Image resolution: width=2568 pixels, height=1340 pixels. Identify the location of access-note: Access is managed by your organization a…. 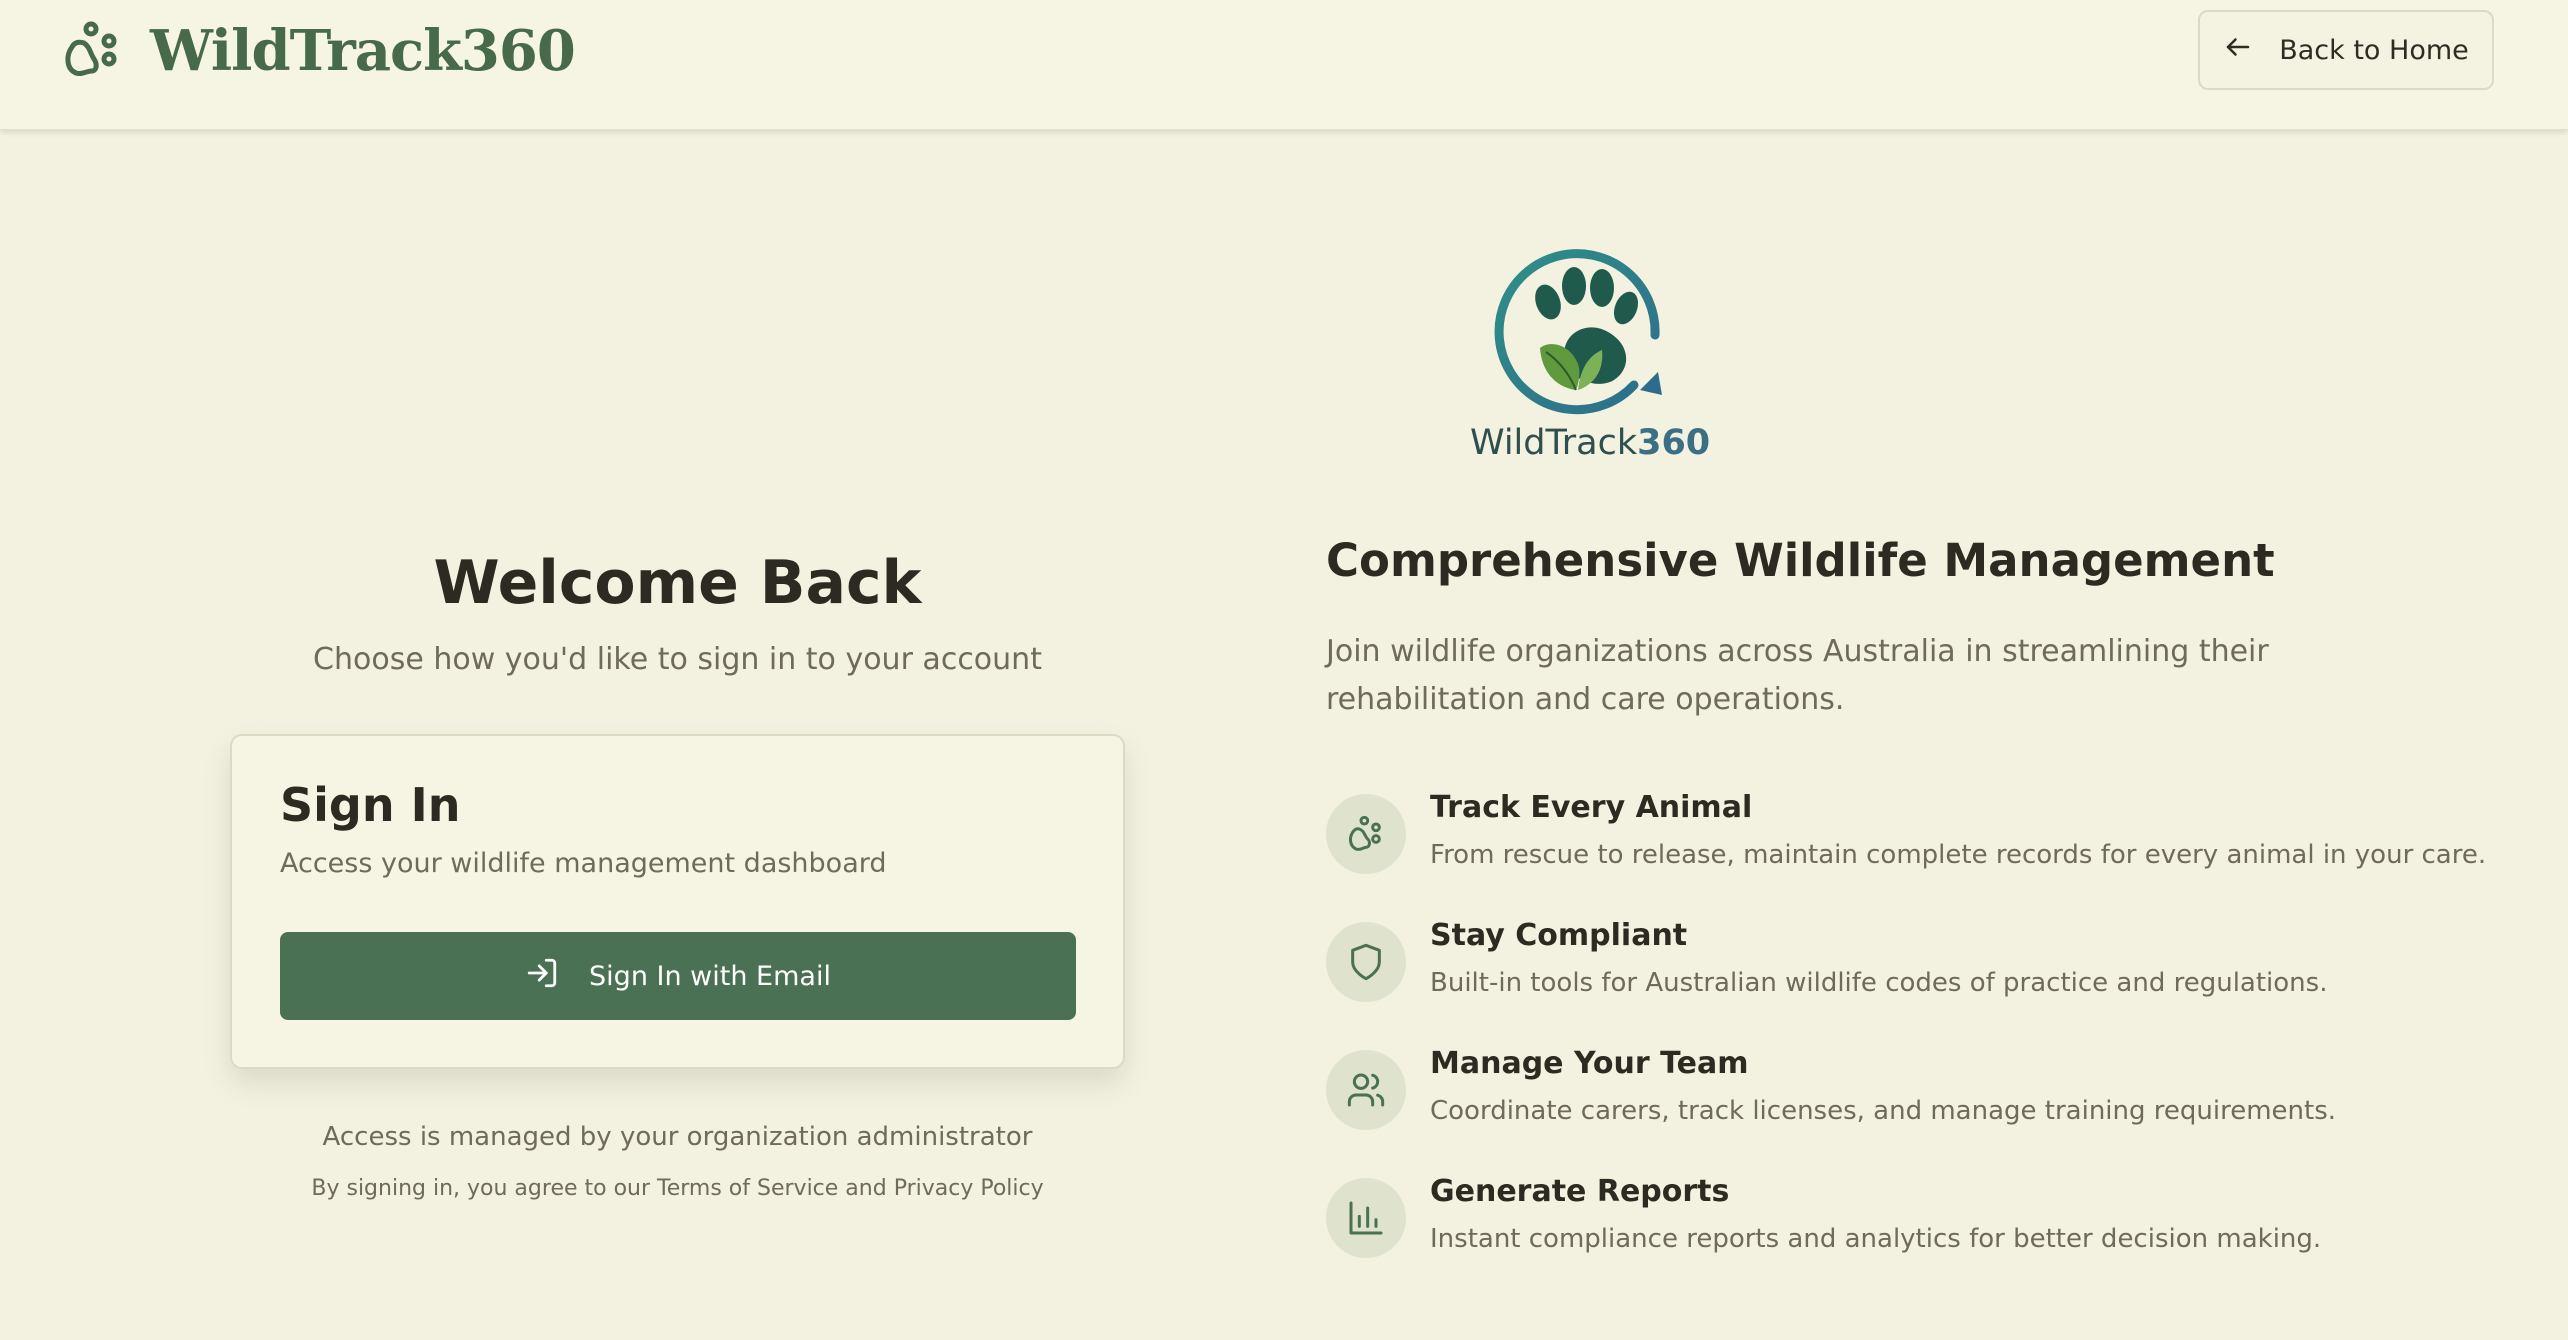
(677, 1137).